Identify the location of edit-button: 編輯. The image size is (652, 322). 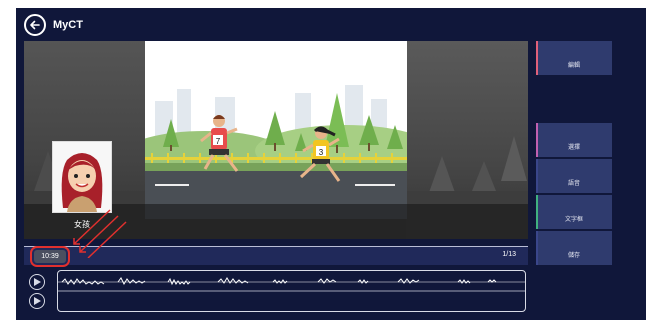
(574, 58).